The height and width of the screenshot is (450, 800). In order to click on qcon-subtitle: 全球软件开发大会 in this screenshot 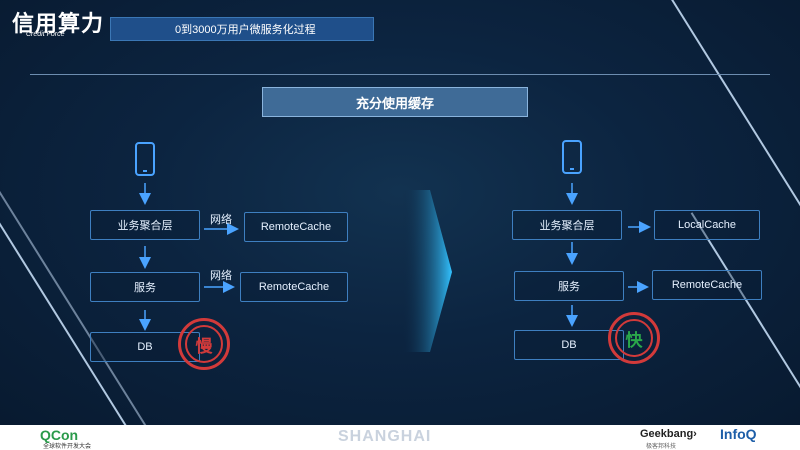, I will do `click(67, 447)`.